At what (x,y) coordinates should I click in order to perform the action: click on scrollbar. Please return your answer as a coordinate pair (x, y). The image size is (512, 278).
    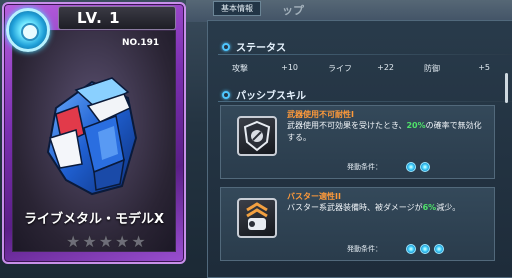
    Looking at the image, I should click on (506, 88).